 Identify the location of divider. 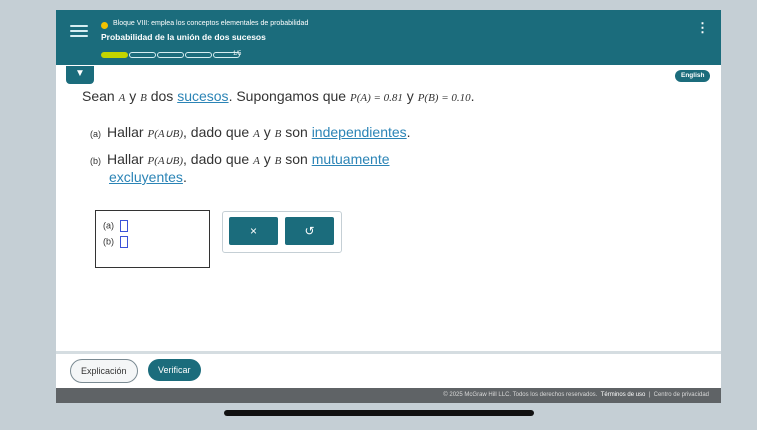
(388, 352).